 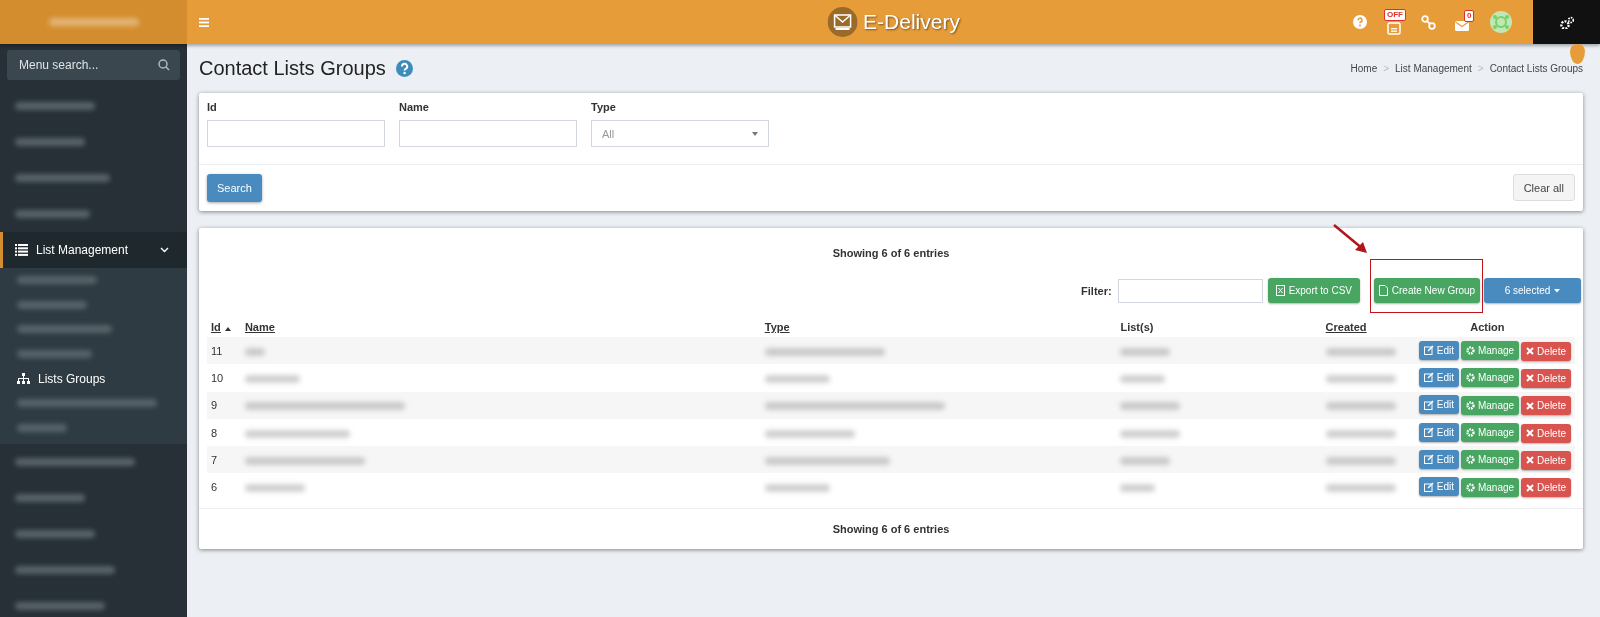 I want to click on clear-all-button: Clear all, so click(x=1543, y=187).